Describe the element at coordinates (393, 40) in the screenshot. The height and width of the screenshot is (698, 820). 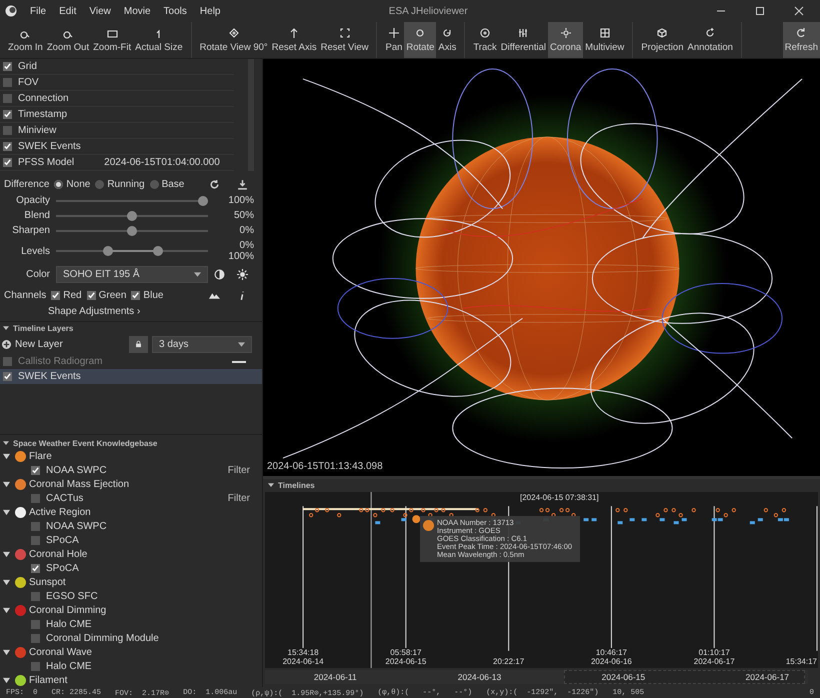
I see `toolbar-button: Pan` at that location.